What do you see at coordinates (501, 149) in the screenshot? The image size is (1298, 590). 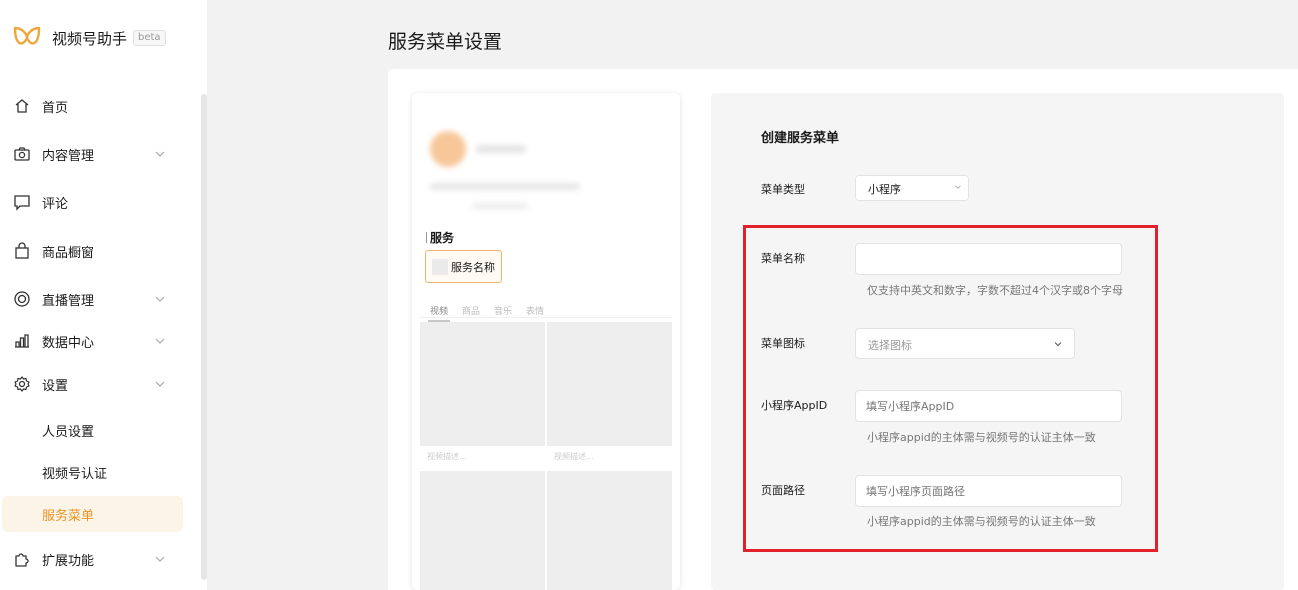 I see `profile-name-placeholder` at bounding box center [501, 149].